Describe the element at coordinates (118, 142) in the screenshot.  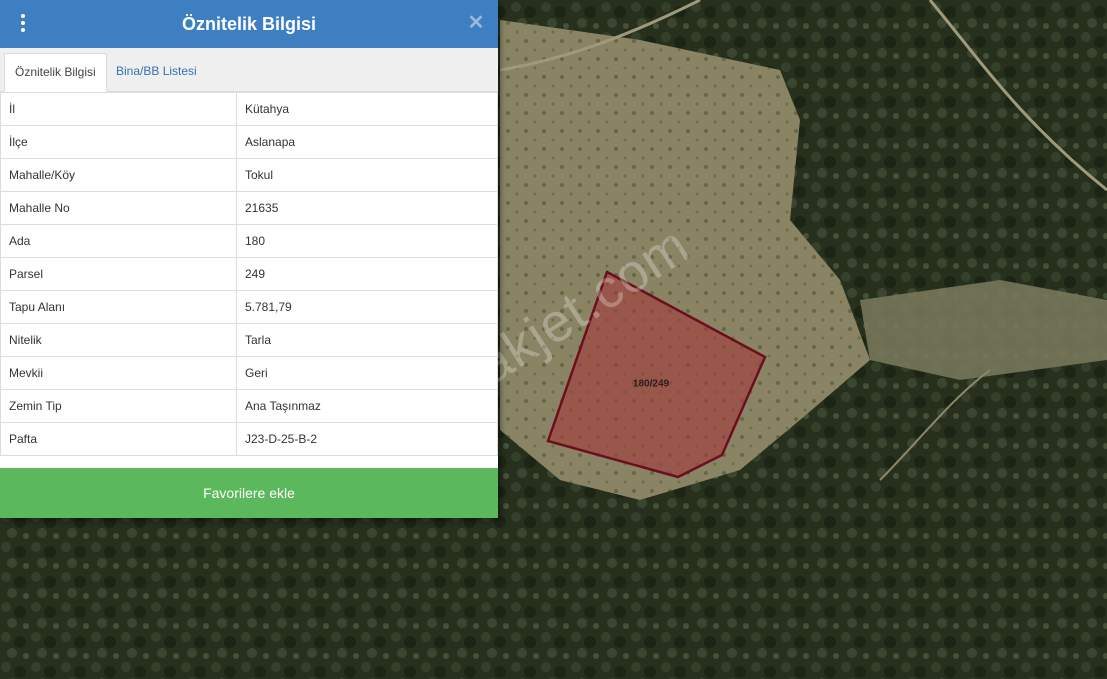
I see `attribute-key: İlçe` at that location.